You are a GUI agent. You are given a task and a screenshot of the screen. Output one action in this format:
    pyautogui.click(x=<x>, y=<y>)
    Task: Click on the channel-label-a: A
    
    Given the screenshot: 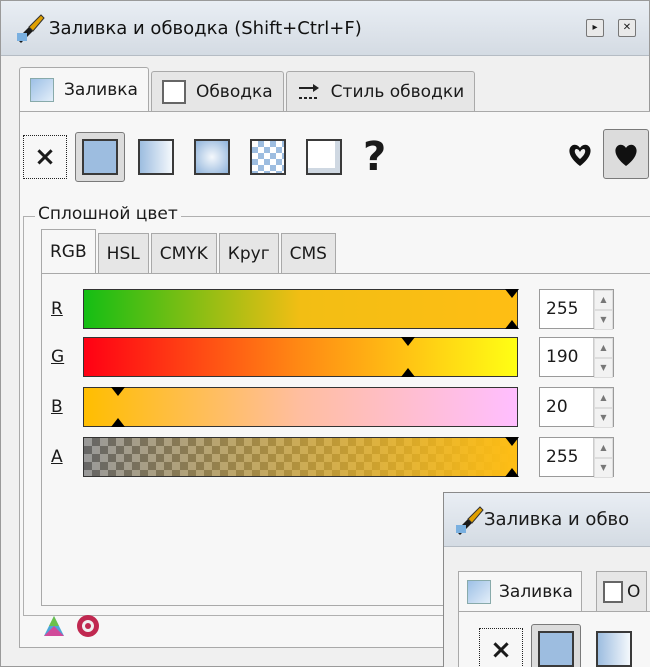 What is the action you would take?
    pyautogui.click(x=57, y=457)
    